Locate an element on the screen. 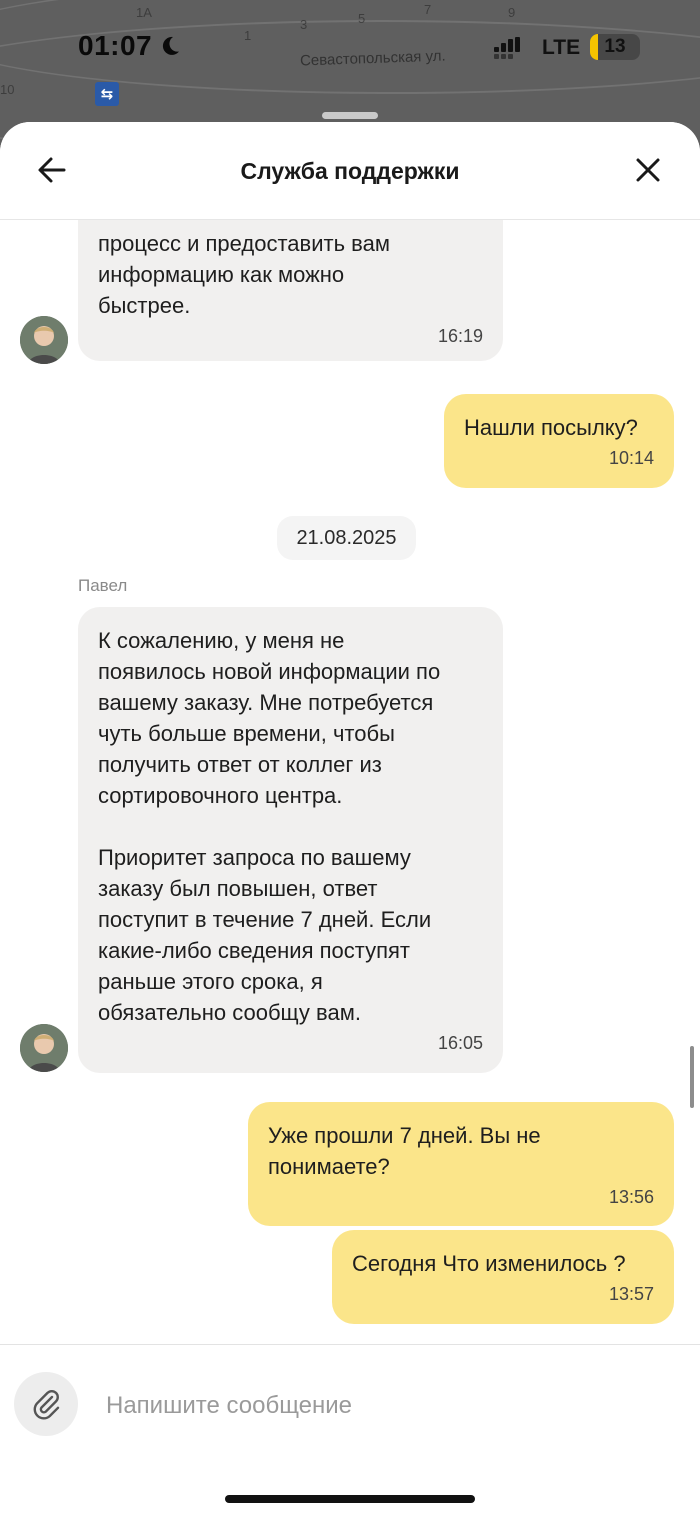 Image resolution: width=700 pixels, height=1517 pixels. message-time: 16:05 is located at coordinates (460, 1043).